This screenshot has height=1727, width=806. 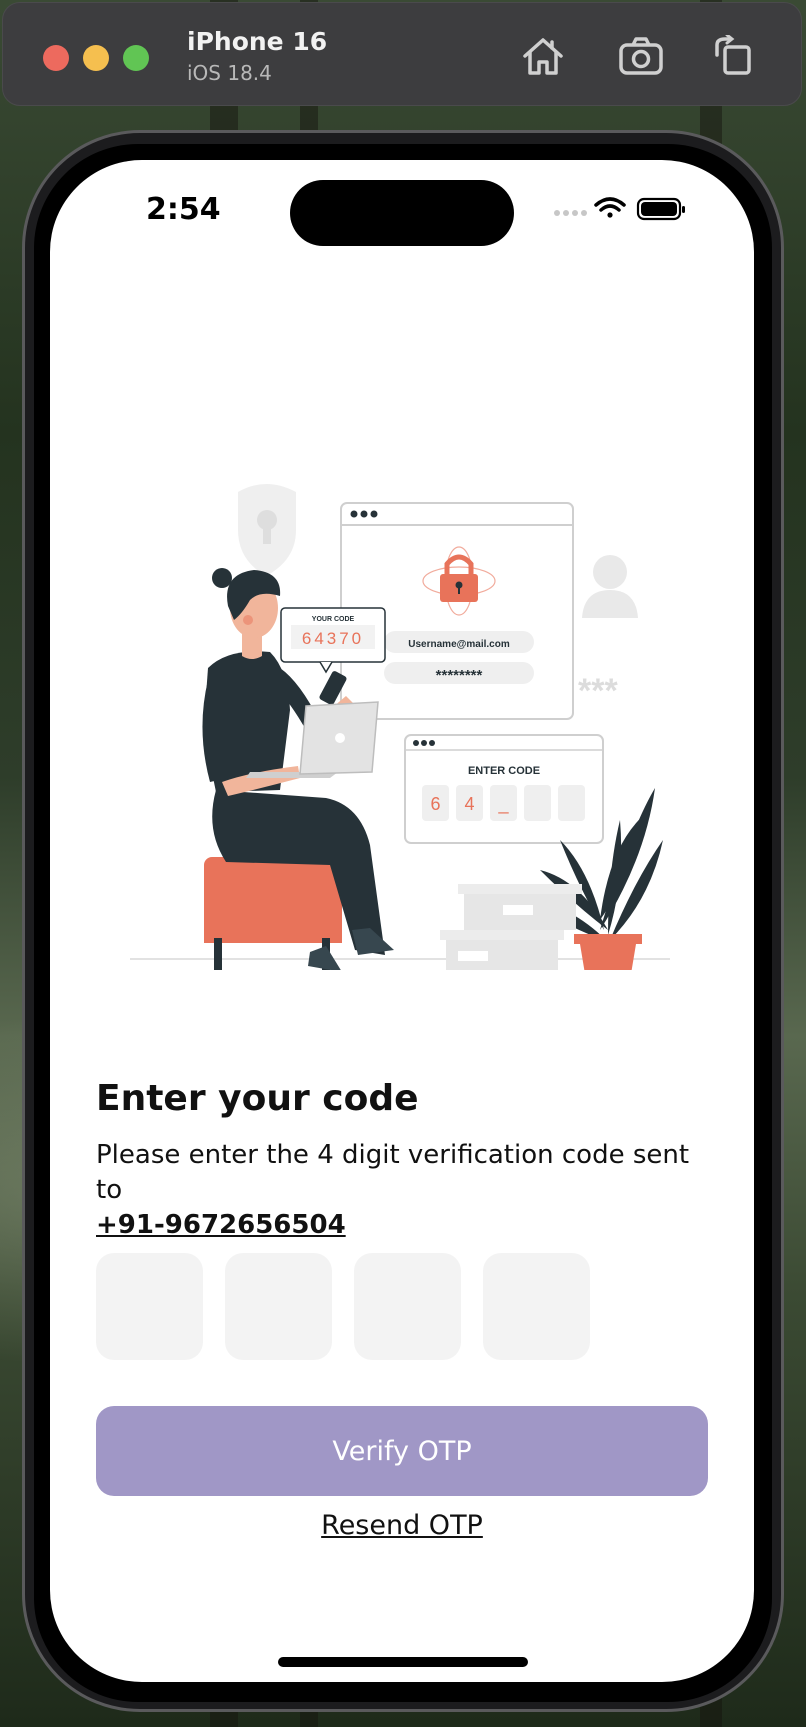 I want to click on otp-input-row, so click(x=343, y=1306).